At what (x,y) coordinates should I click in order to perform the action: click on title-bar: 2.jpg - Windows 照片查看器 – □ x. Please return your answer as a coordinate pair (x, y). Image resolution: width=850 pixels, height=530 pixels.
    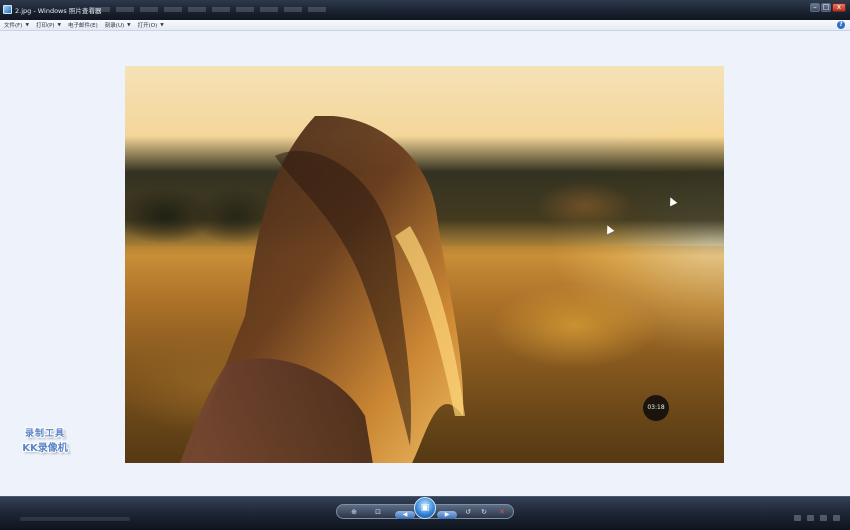
    Looking at the image, I should click on (425, 10).